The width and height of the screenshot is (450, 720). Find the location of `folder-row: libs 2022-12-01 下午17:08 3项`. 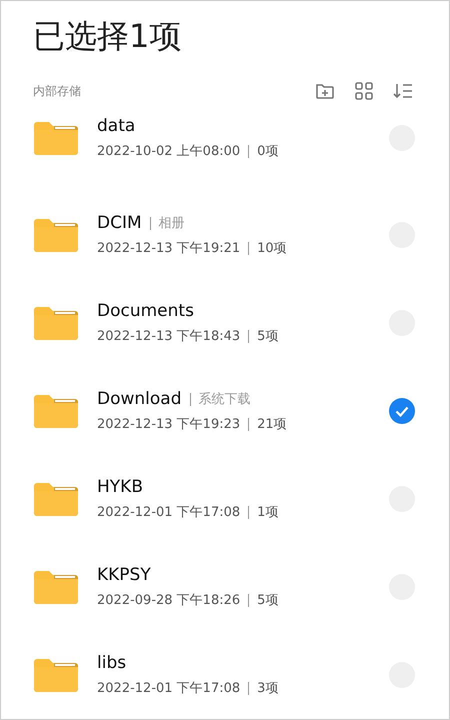

folder-row: libs 2022-12-01 下午17:08 3项 is located at coordinates (225, 675).